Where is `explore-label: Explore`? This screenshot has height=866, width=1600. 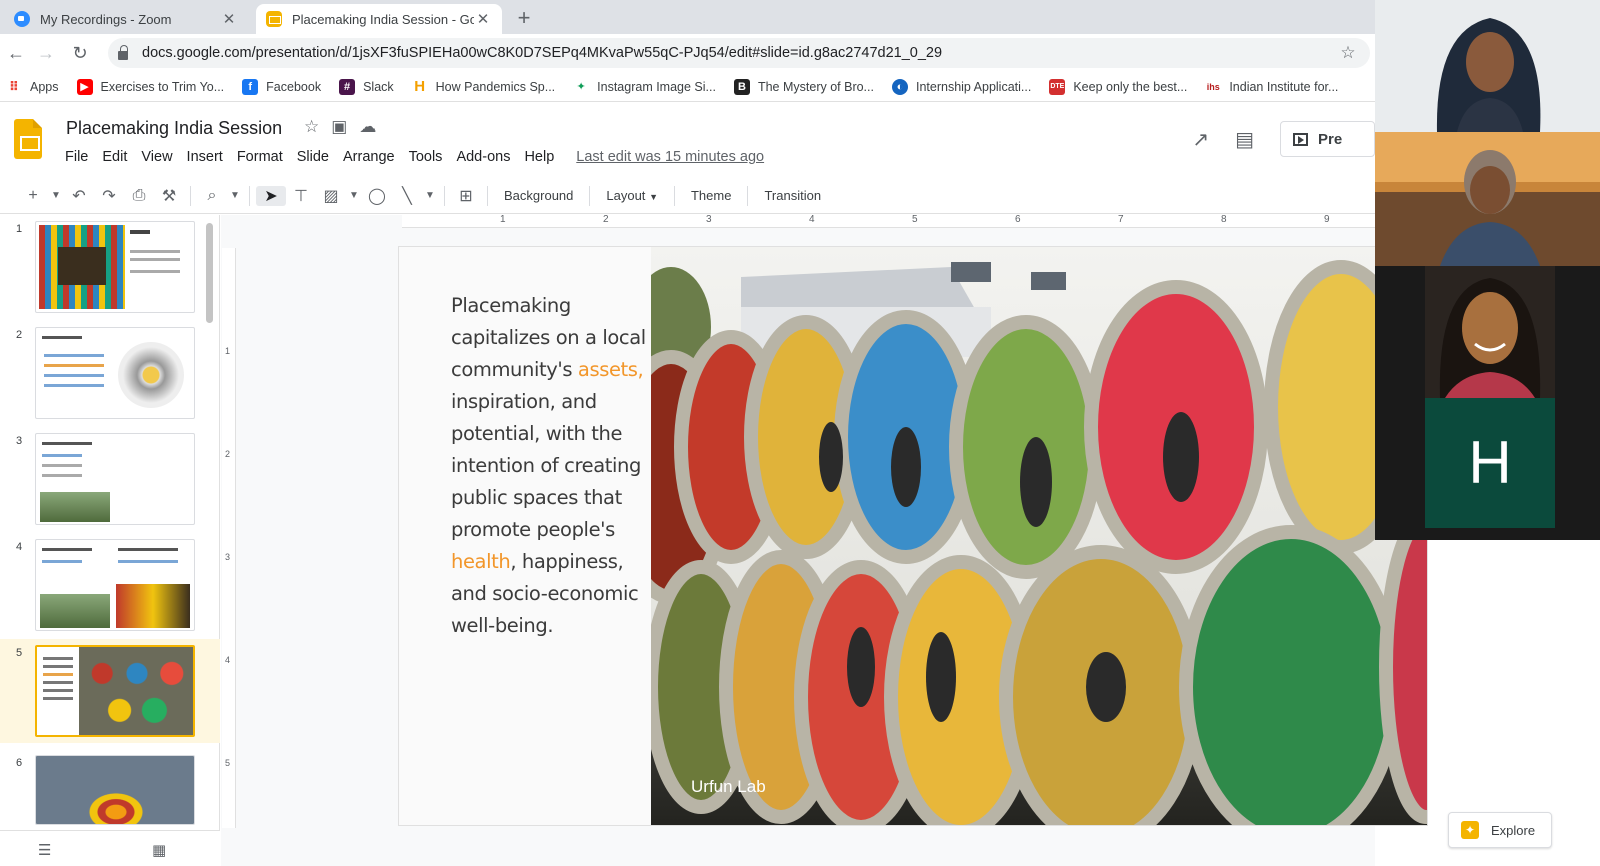 explore-label: Explore is located at coordinates (1513, 830).